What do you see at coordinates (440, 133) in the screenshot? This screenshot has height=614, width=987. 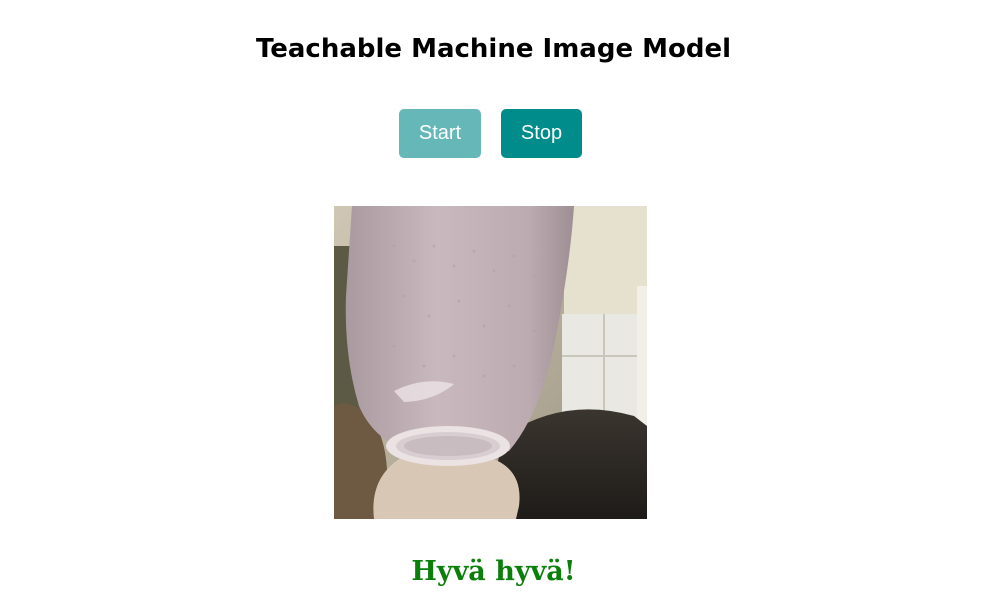 I see `start-button: Start` at bounding box center [440, 133].